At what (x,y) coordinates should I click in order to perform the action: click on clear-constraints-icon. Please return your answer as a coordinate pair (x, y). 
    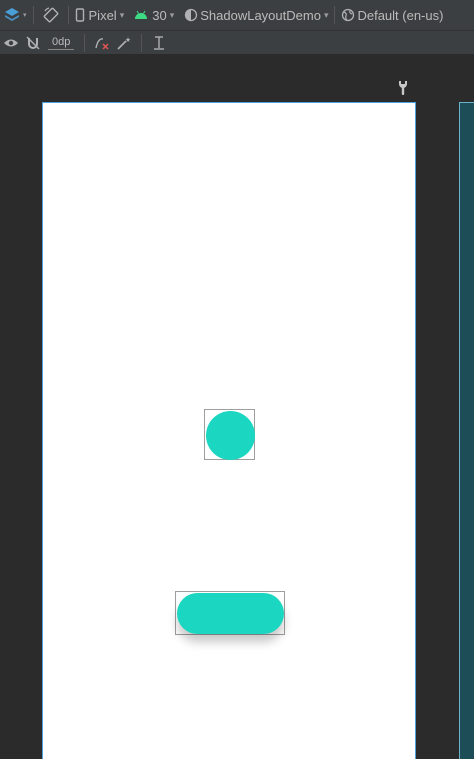
    Looking at the image, I should click on (102, 43).